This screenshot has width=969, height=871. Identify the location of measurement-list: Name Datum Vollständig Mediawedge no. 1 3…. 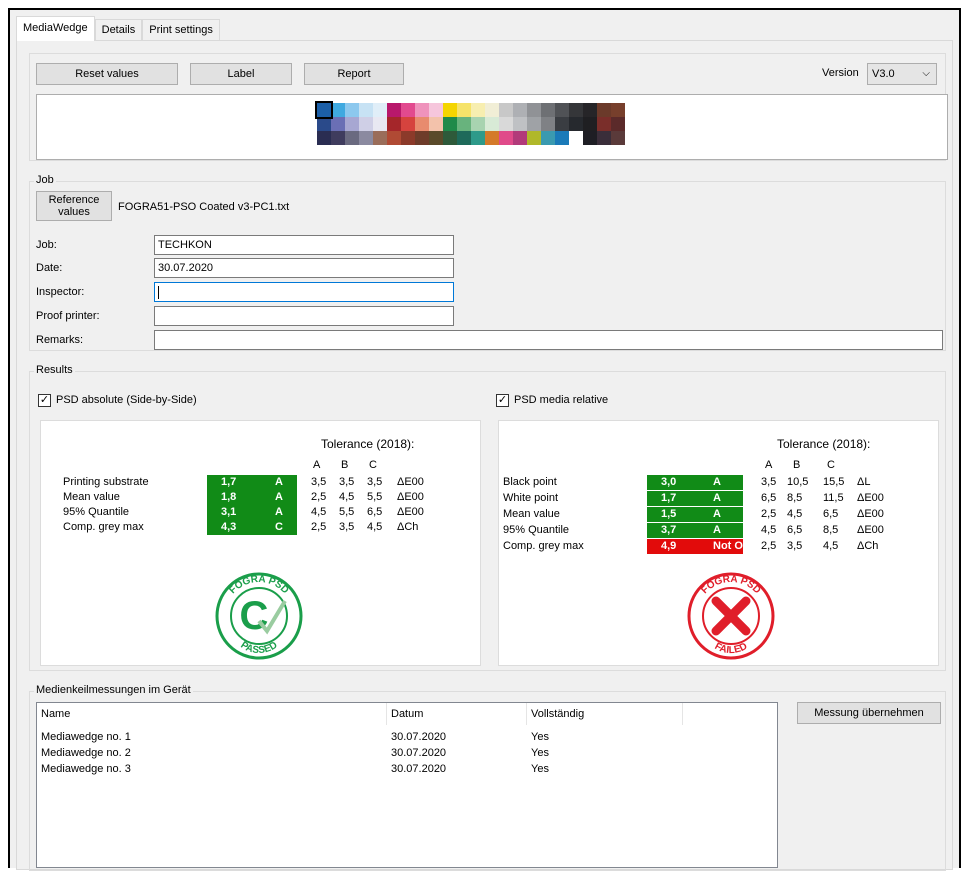
(407, 785).